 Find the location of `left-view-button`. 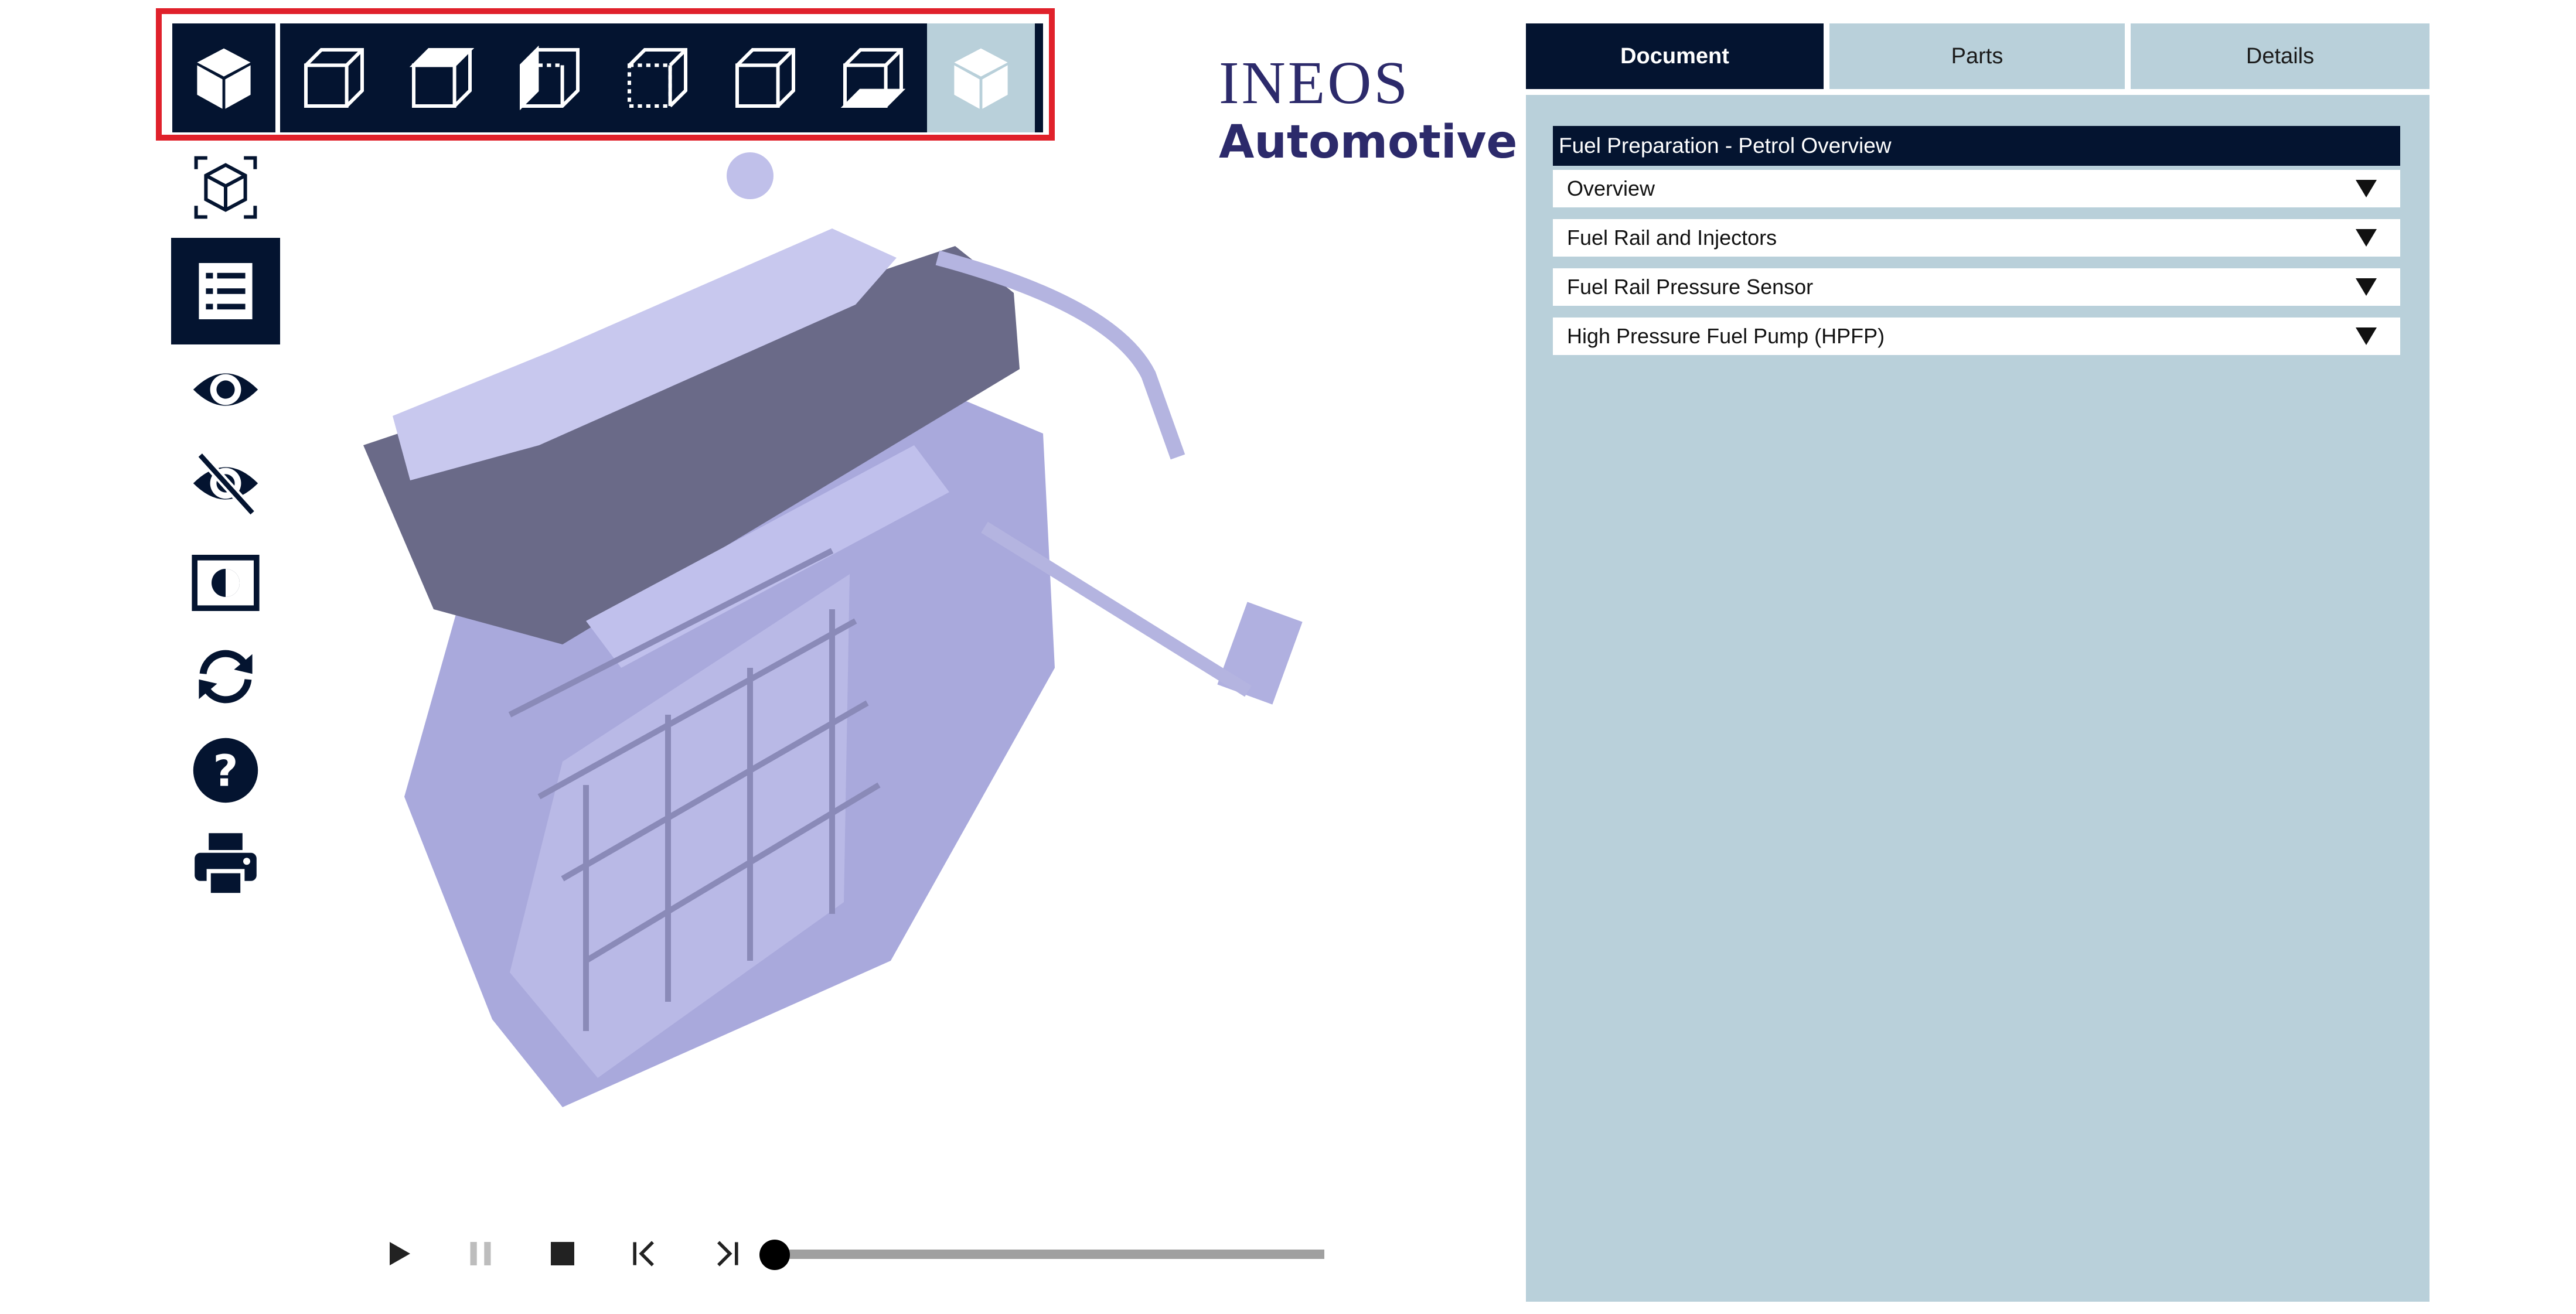

left-view-button is located at coordinates (550, 77).